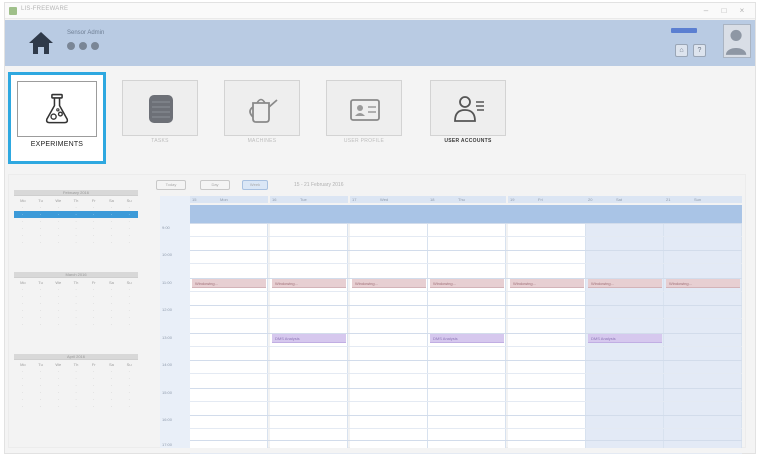 The height and width of the screenshot is (456, 760). What do you see at coordinates (466, 214) in the screenshot?
I see `all-day-row` at bounding box center [466, 214].